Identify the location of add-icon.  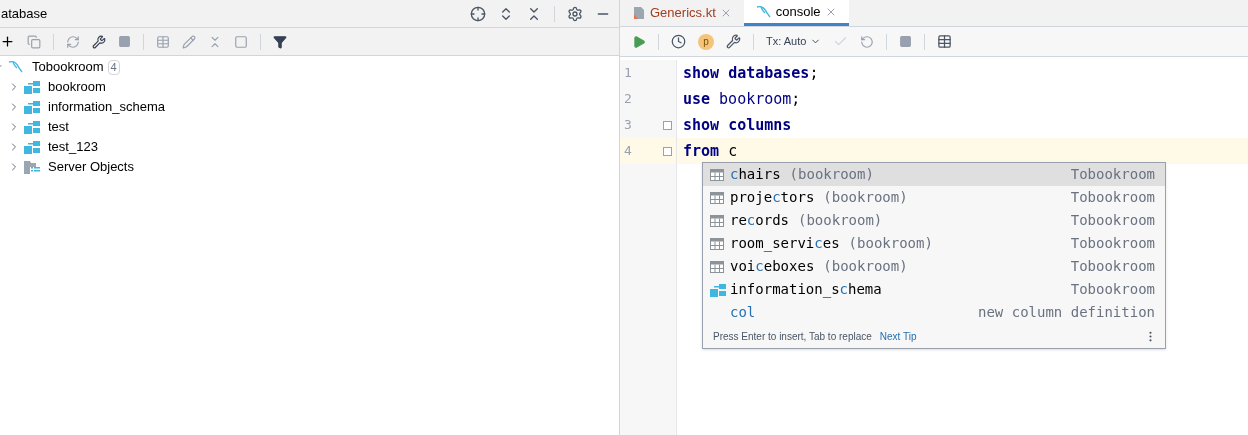
(7, 41).